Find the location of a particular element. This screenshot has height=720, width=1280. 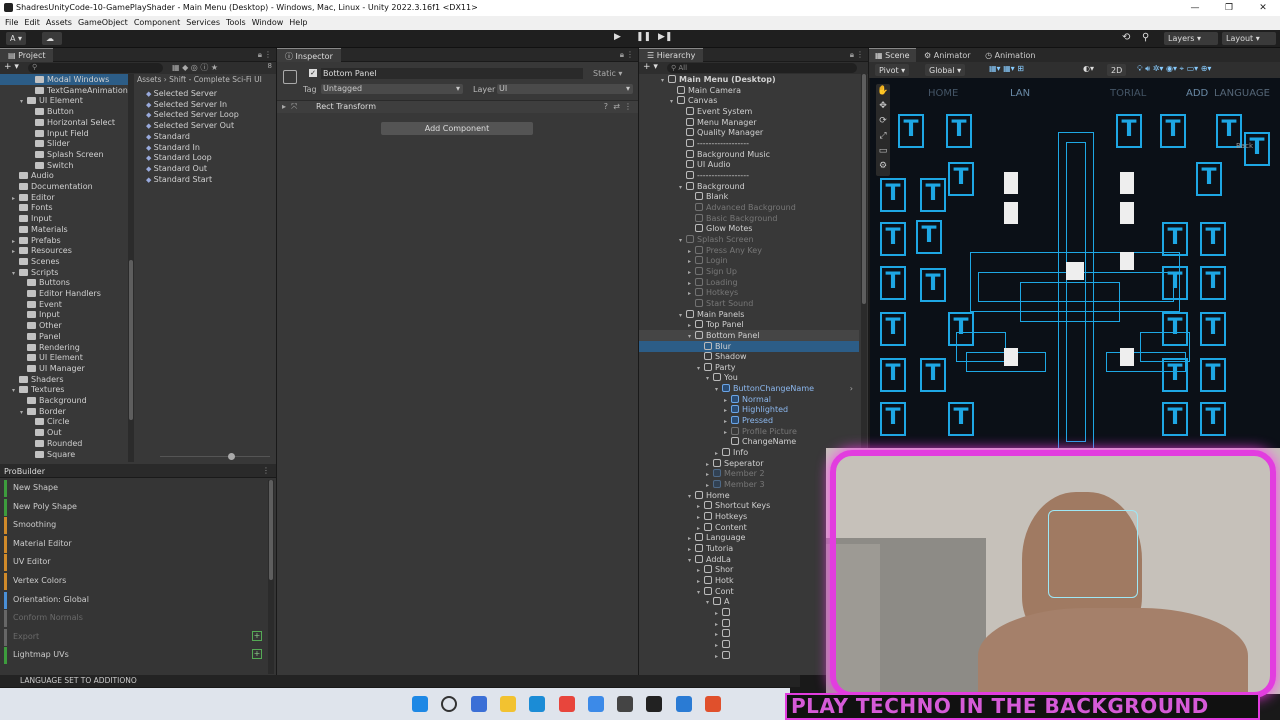

menu-tools: Tools is located at coordinates (238, 23).